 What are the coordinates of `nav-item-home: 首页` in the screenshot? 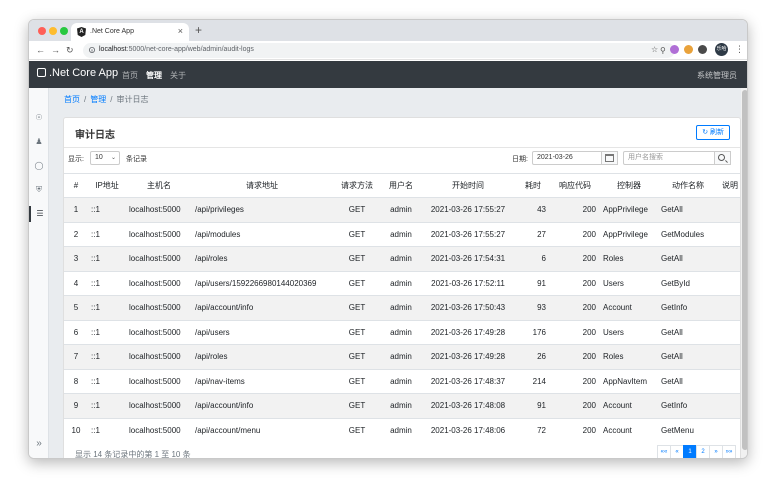 It's located at (130, 75).